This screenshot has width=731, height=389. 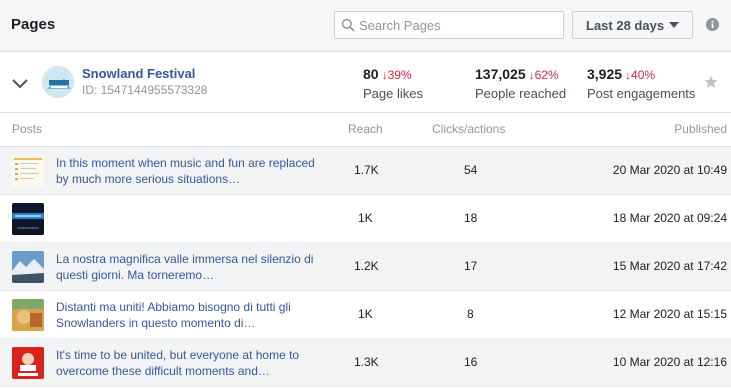 I want to click on stat-delta: ↓40%, so click(x=640, y=75).